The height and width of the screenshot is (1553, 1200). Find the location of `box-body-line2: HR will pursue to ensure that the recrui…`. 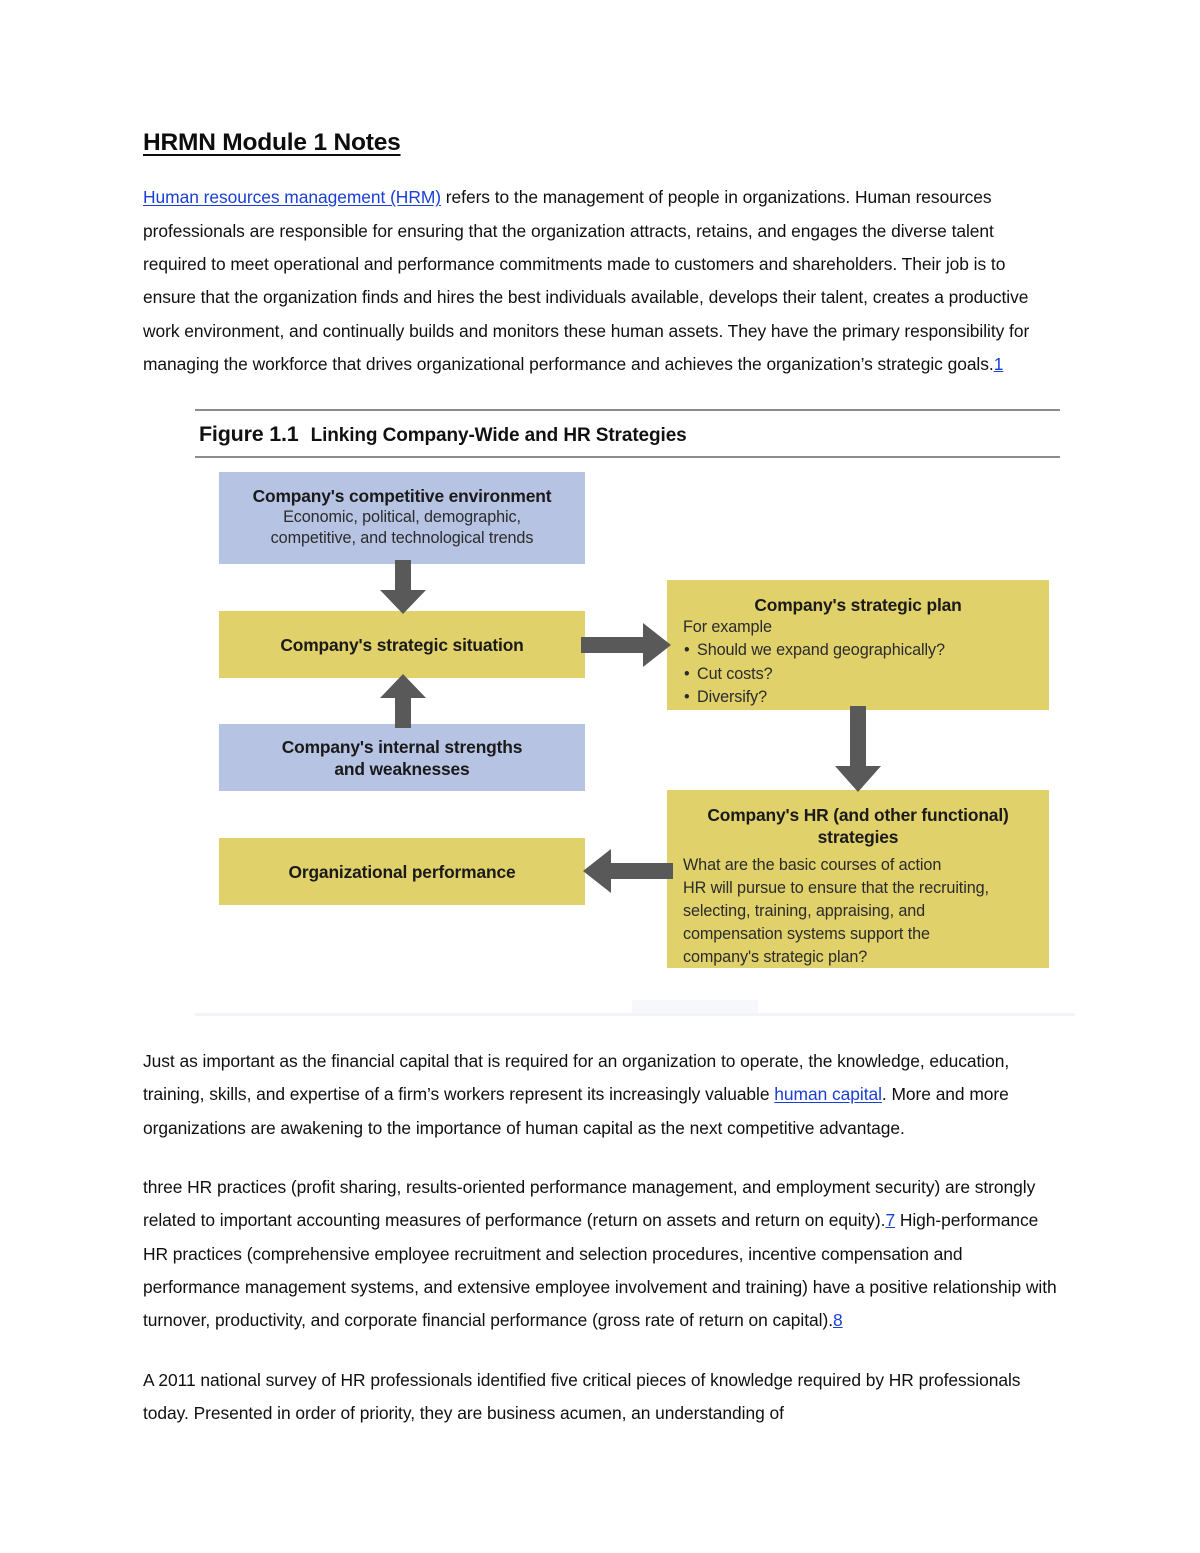

box-body-line2: HR will pursue to ensure that the recrui… is located at coordinates (836, 888).